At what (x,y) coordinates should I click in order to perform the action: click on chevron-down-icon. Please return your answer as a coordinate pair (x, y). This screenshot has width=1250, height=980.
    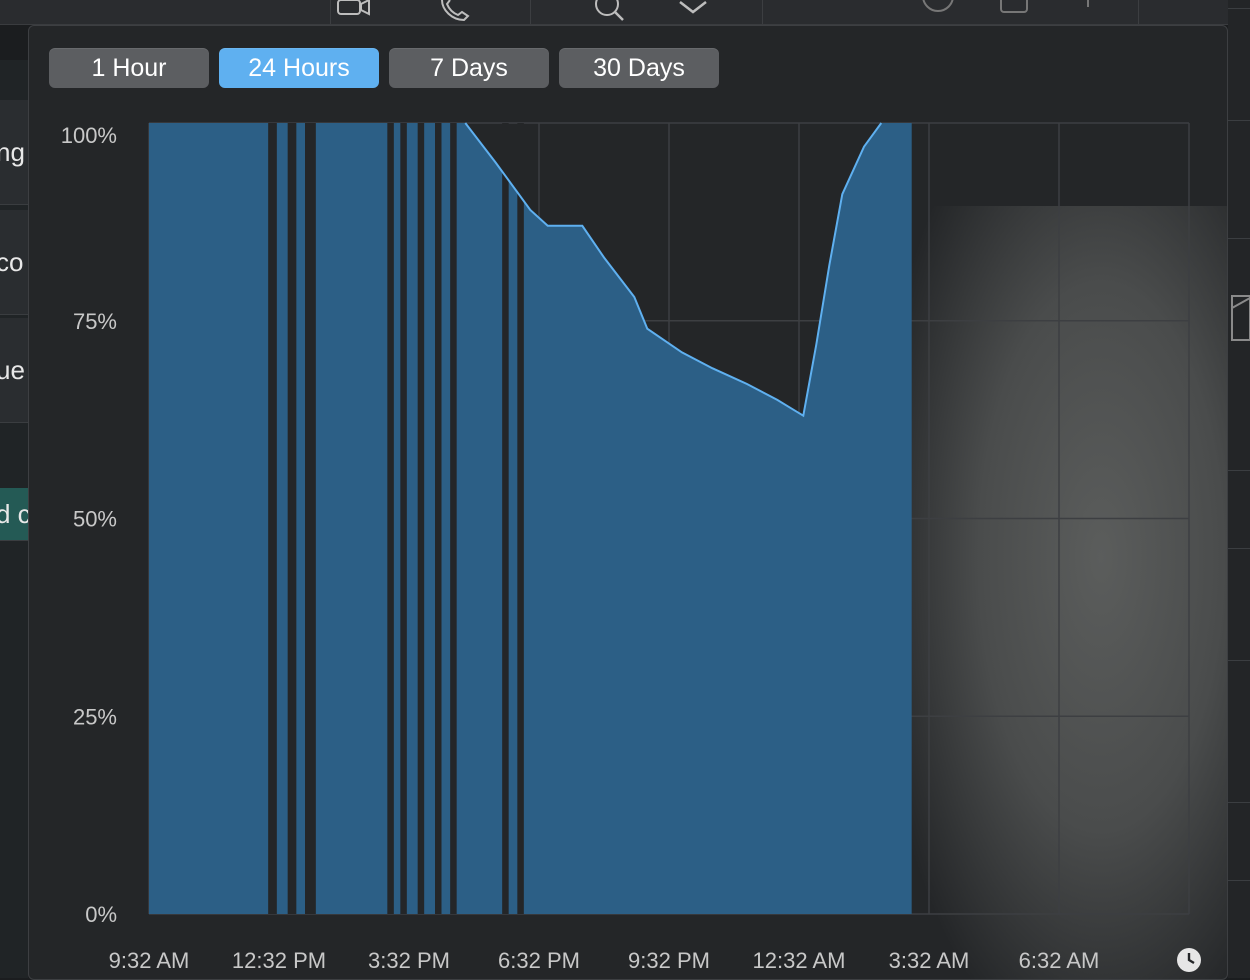
    Looking at the image, I should click on (693, 10).